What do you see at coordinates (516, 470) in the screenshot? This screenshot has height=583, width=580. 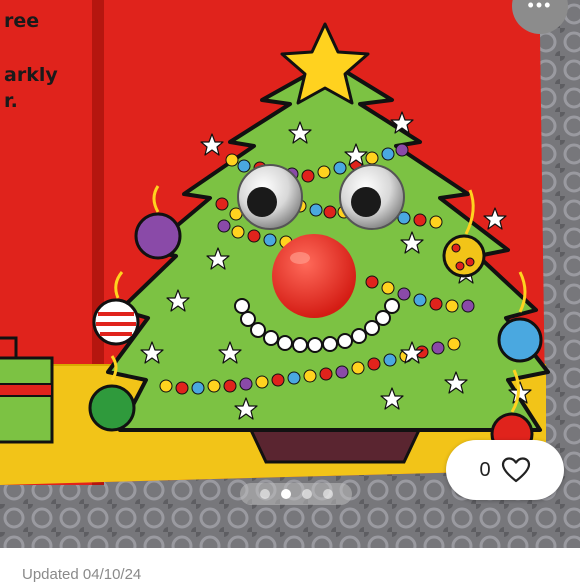 I see `heart-outline-icon` at bounding box center [516, 470].